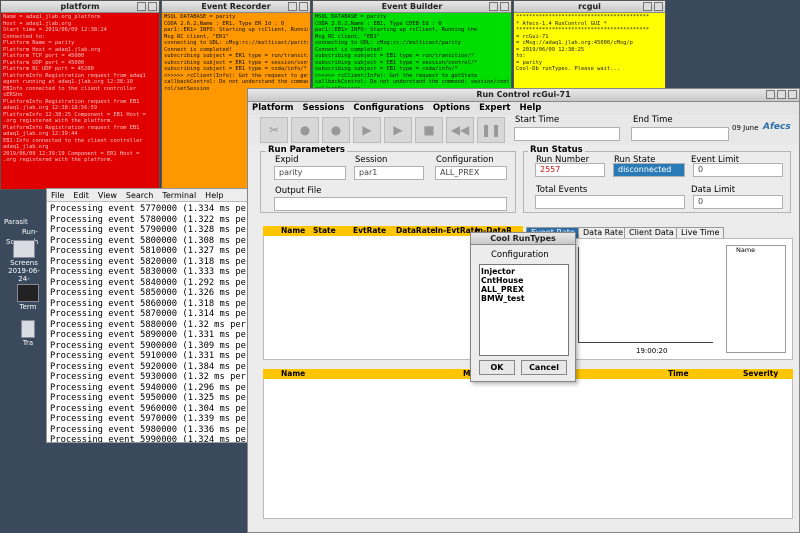 This screenshot has width=800, height=533. Describe the element at coordinates (524, 310) in the screenshot. I see `configuration-list: Injector CntHouse ALL_PREX BMW_test` at that location.